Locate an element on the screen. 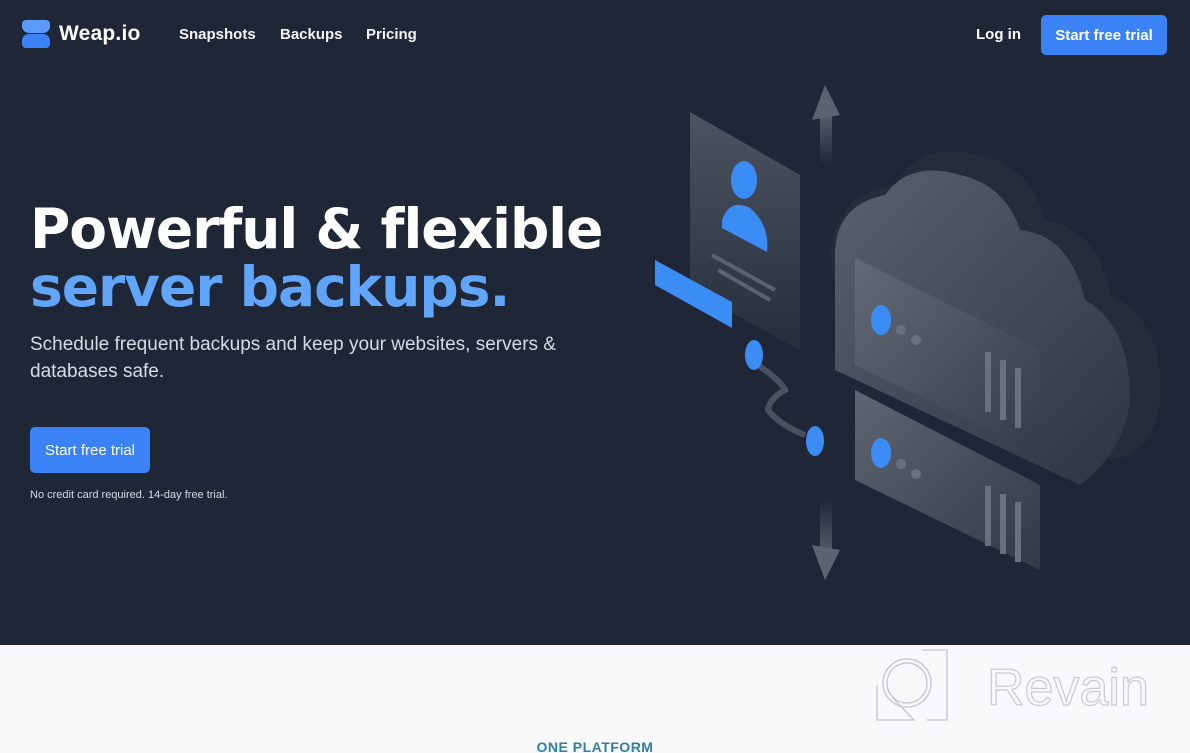 This screenshot has height=753, width=1190. headline-line-1: Powerful & flexible is located at coordinates (316, 229).